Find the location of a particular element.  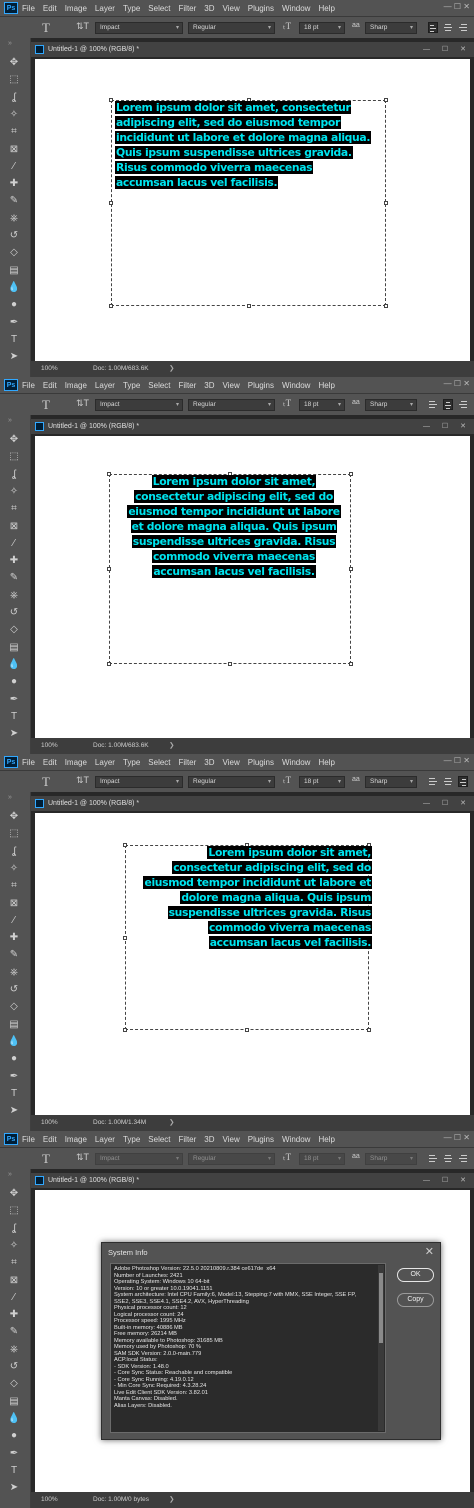

align-center-button is located at coordinates (448, 1158).